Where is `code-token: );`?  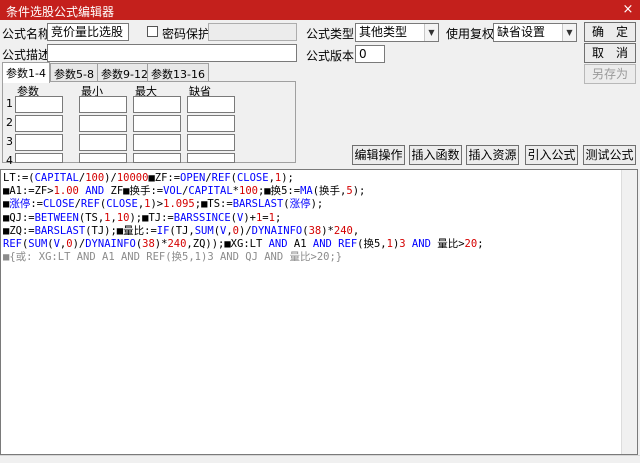
code-token: ); is located at coordinates (317, 204).